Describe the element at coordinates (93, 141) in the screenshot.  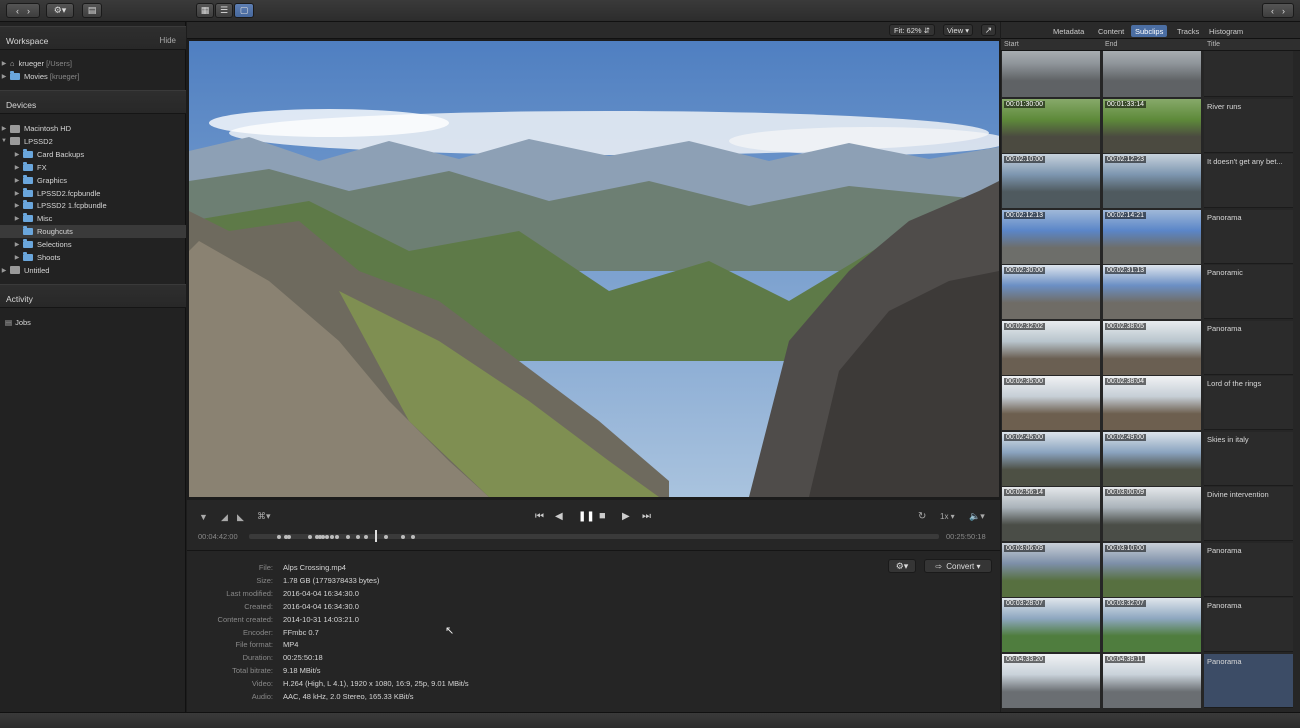
I see `device-item-lpssd2: ▼ LPSSD2` at that location.